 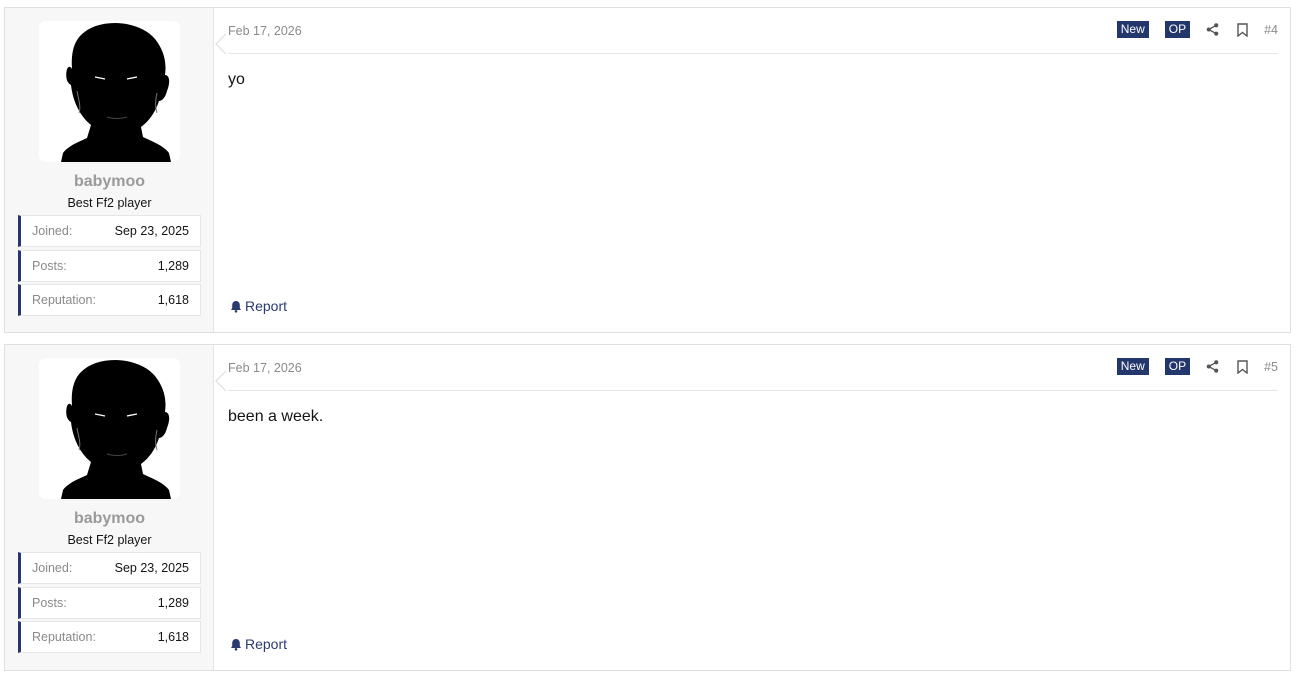 I want to click on post-content: been a week., so click(x=276, y=416).